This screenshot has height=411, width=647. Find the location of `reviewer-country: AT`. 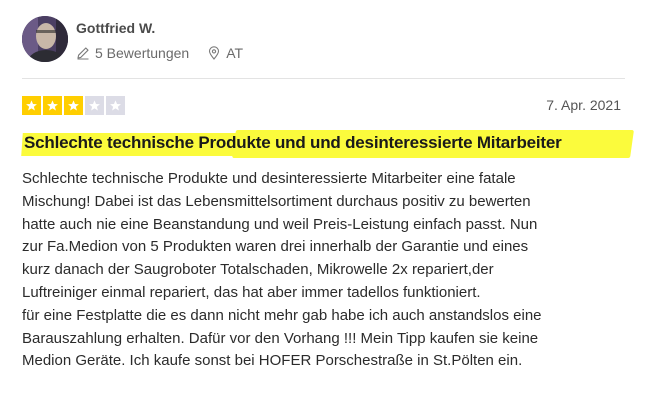

reviewer-country: AT is located at coordinates (225, 53).